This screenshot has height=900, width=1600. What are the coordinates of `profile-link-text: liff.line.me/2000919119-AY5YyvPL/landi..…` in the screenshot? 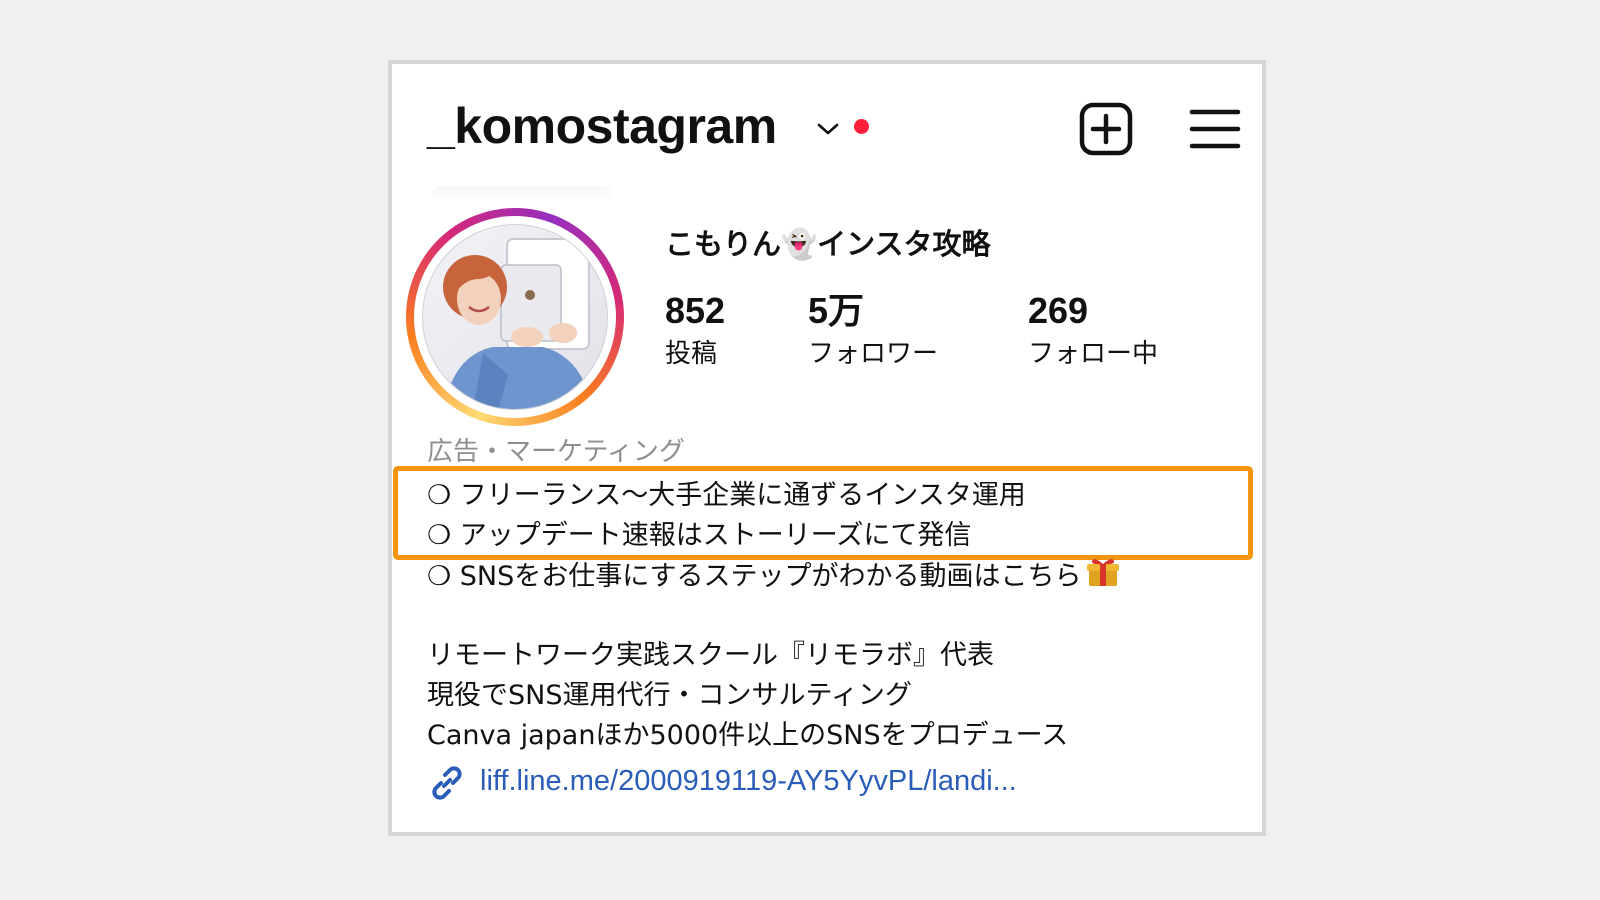 It's located at (748, 781).